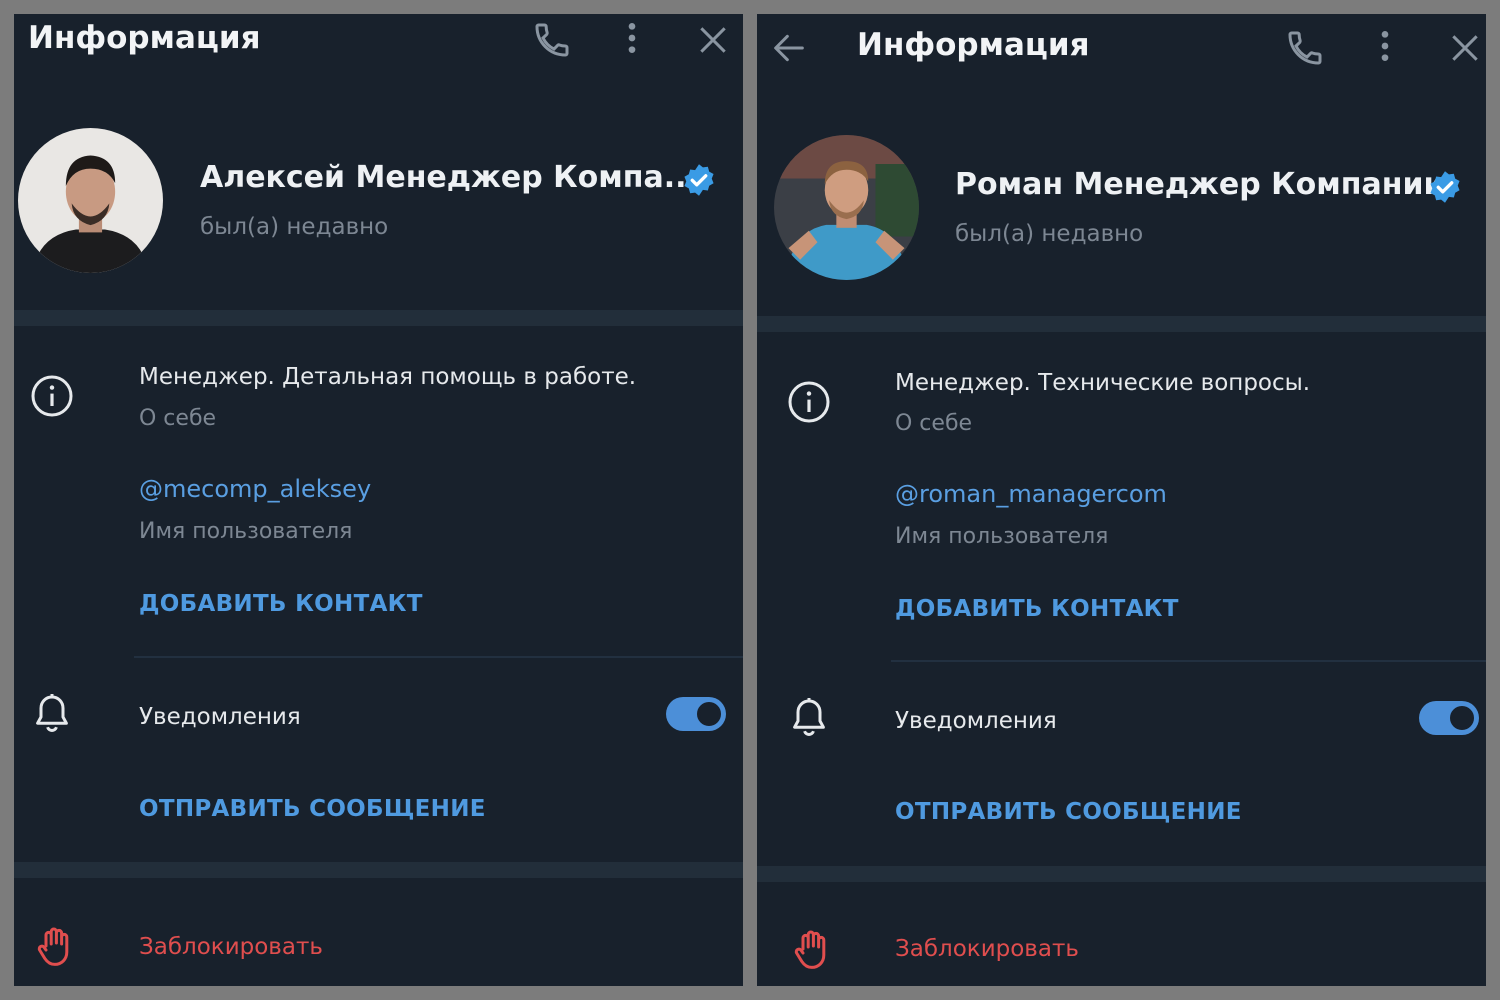  I want to click on arrow-left-icon, so click(789, 48).